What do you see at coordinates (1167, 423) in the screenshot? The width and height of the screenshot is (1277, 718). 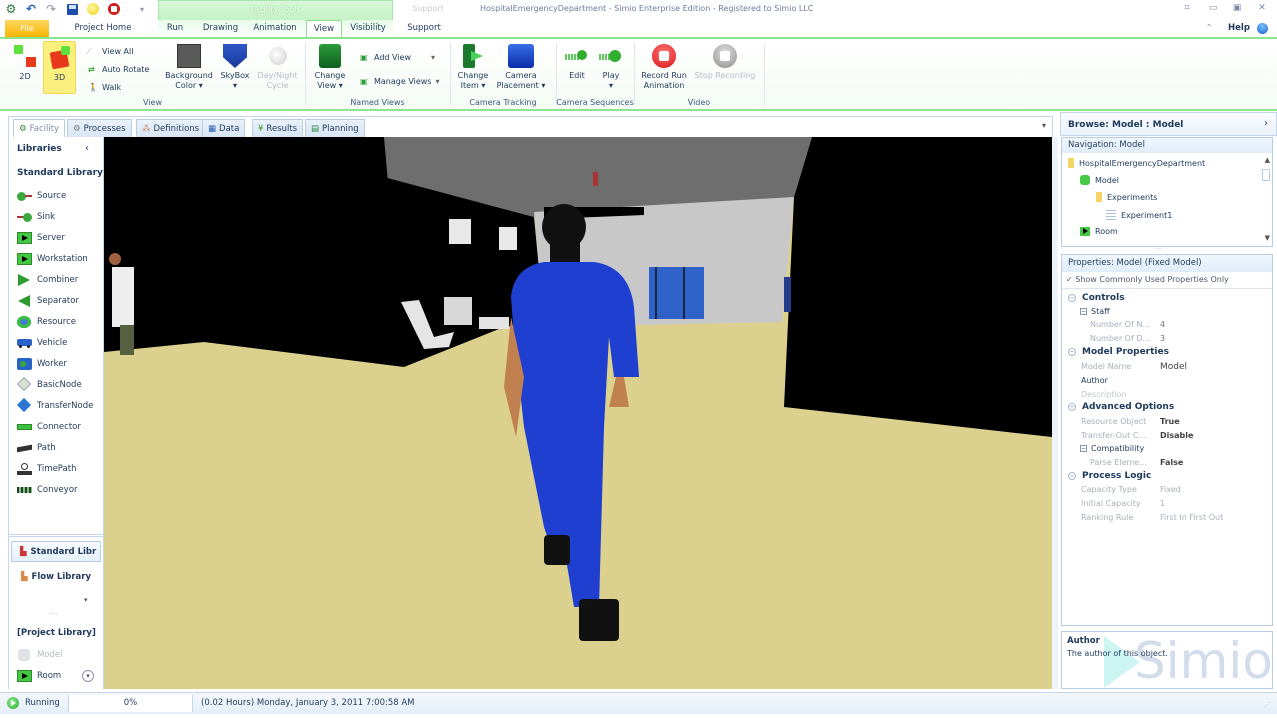 I see `property-row: Resource Object True` at bounding box center [1167, 423].